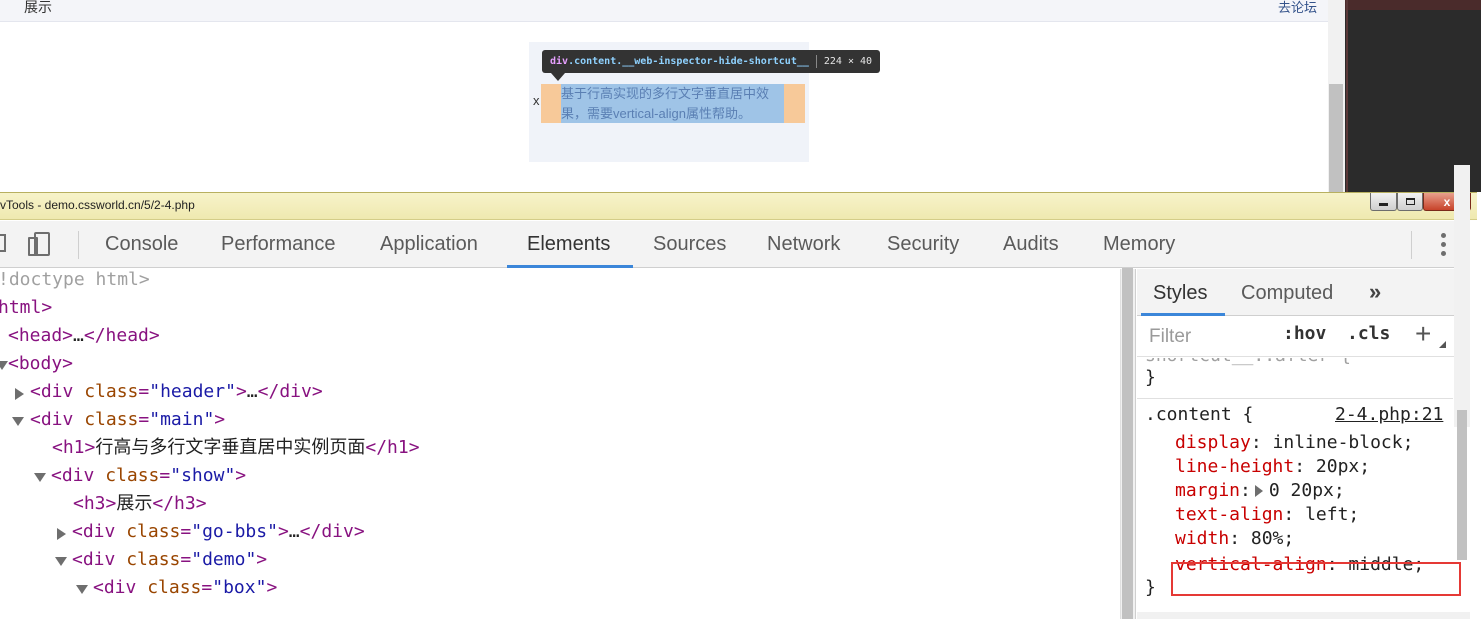  I want to click on highlight-margin-right, so click(794, 103).